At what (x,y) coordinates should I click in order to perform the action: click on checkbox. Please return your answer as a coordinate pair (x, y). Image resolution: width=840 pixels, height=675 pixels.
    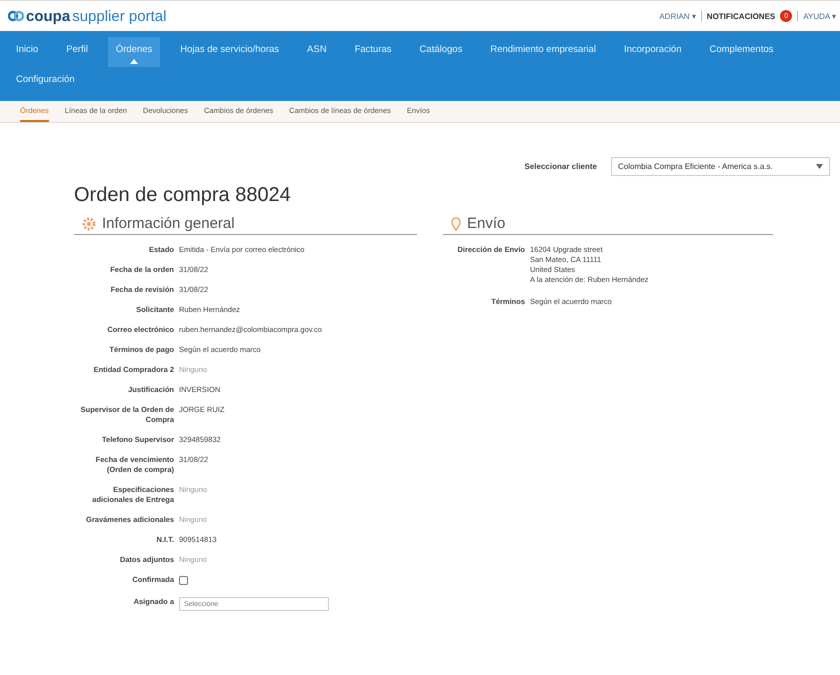
    Looking at the image, I should click on (183, 580).